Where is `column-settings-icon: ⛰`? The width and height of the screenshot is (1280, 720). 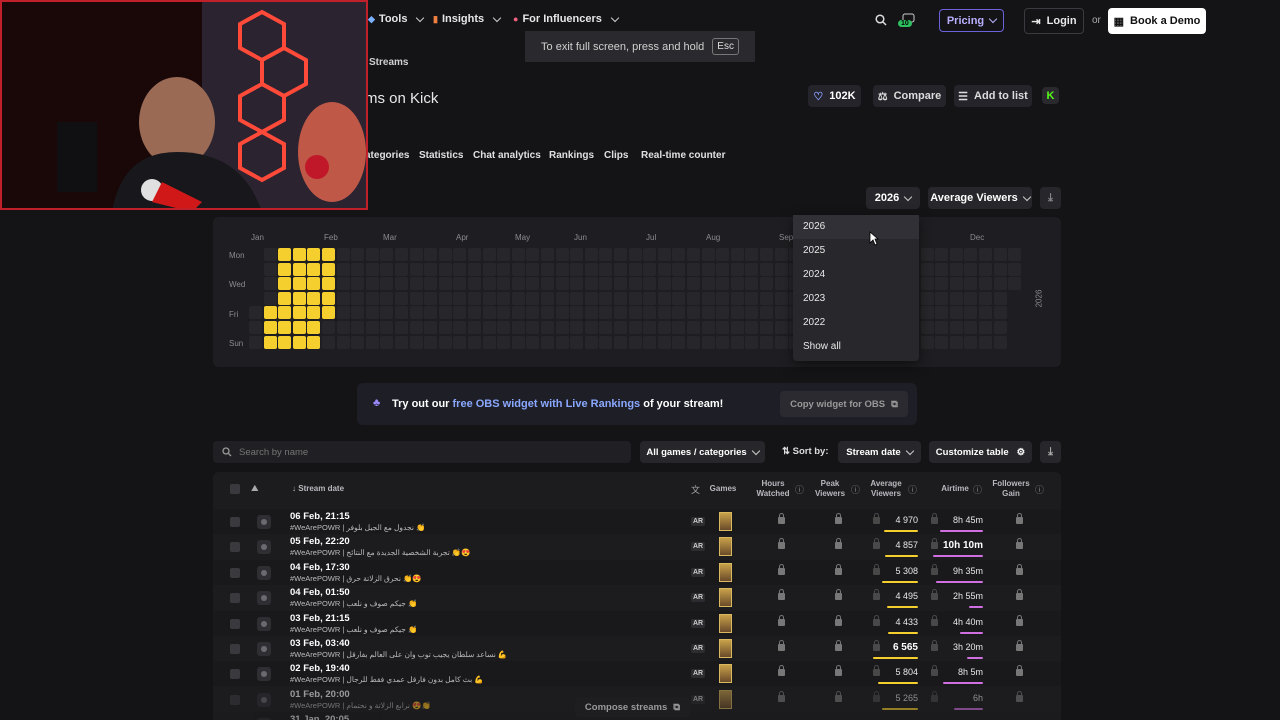 column-settings-icon: ⛰ is located at coordinates (255, 488).